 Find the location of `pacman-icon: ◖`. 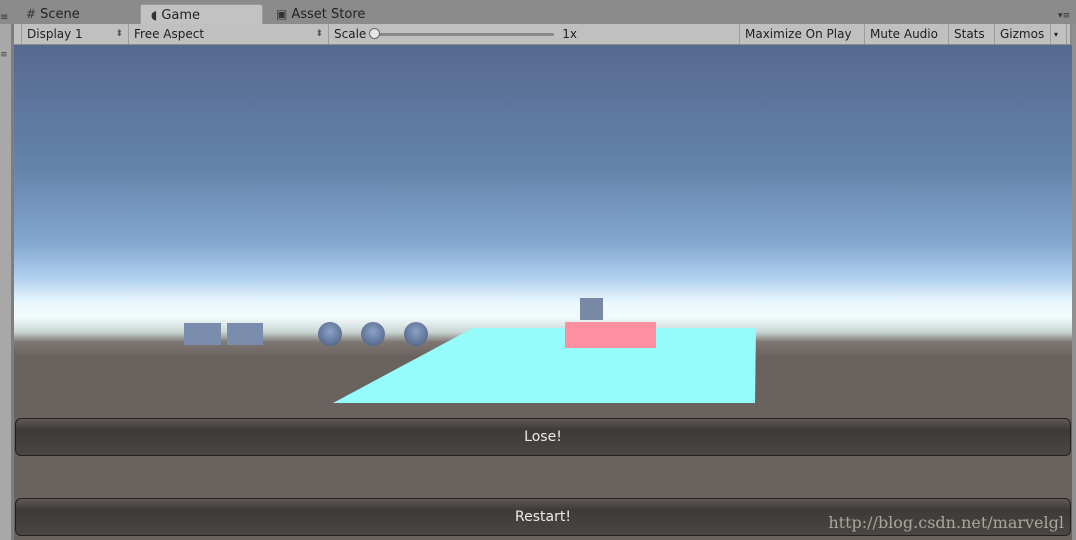

pacman-icon: ◖ is located at coordinates (154, 15).